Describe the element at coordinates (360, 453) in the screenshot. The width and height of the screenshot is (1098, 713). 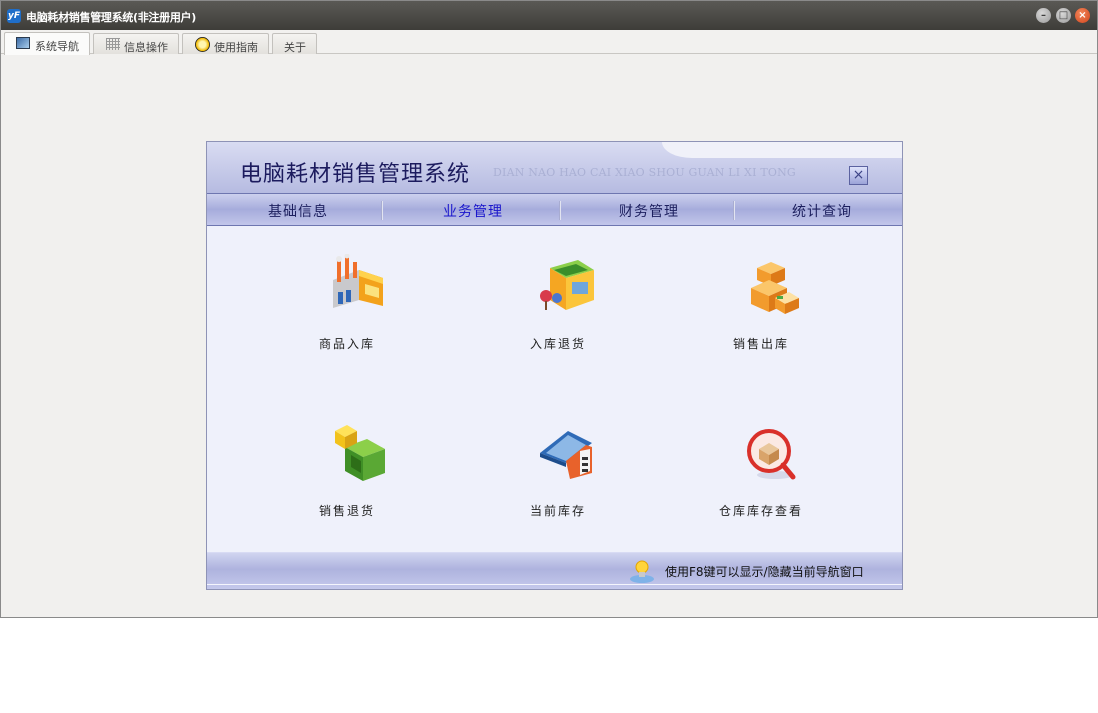
I see `box-return-icon` at that location.